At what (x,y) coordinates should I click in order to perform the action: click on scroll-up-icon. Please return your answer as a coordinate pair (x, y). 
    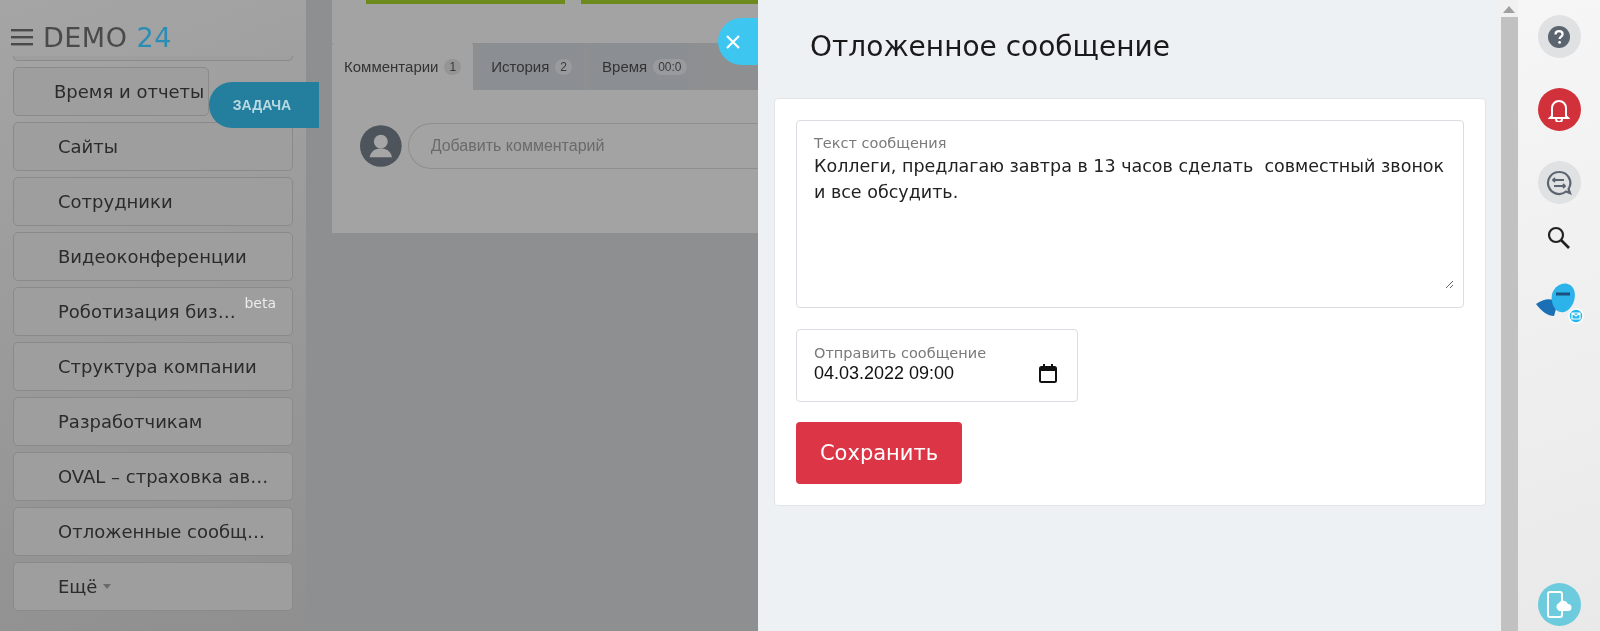
    Looking at the image, I should click on (1509, 9).